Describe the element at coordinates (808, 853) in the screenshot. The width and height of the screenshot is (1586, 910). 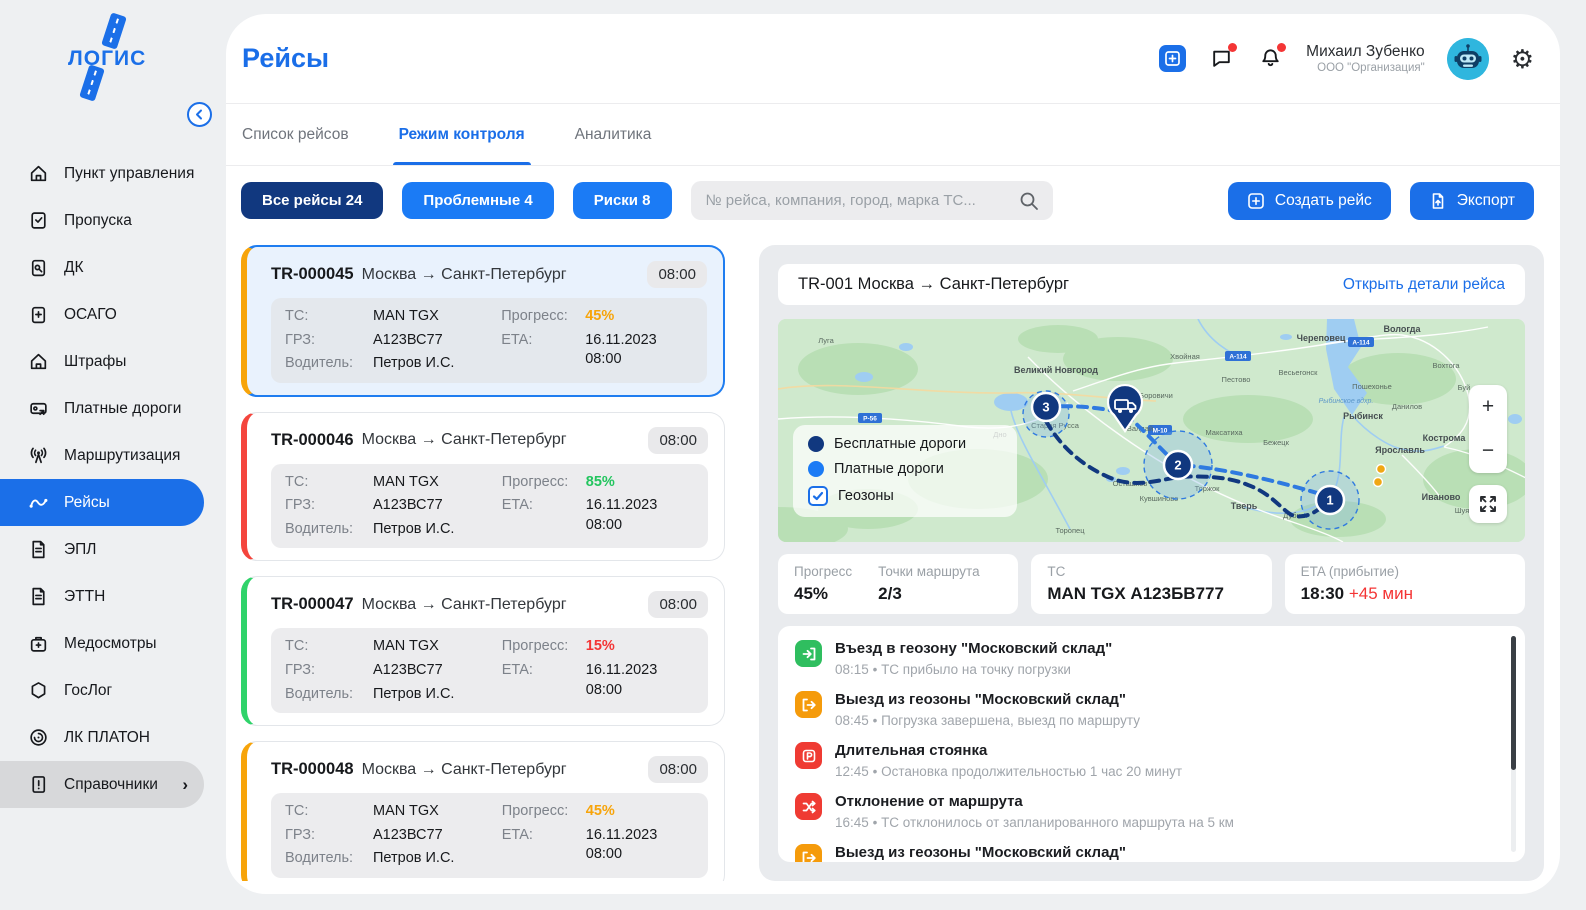
I see `geozone-exit-icon` at that location.